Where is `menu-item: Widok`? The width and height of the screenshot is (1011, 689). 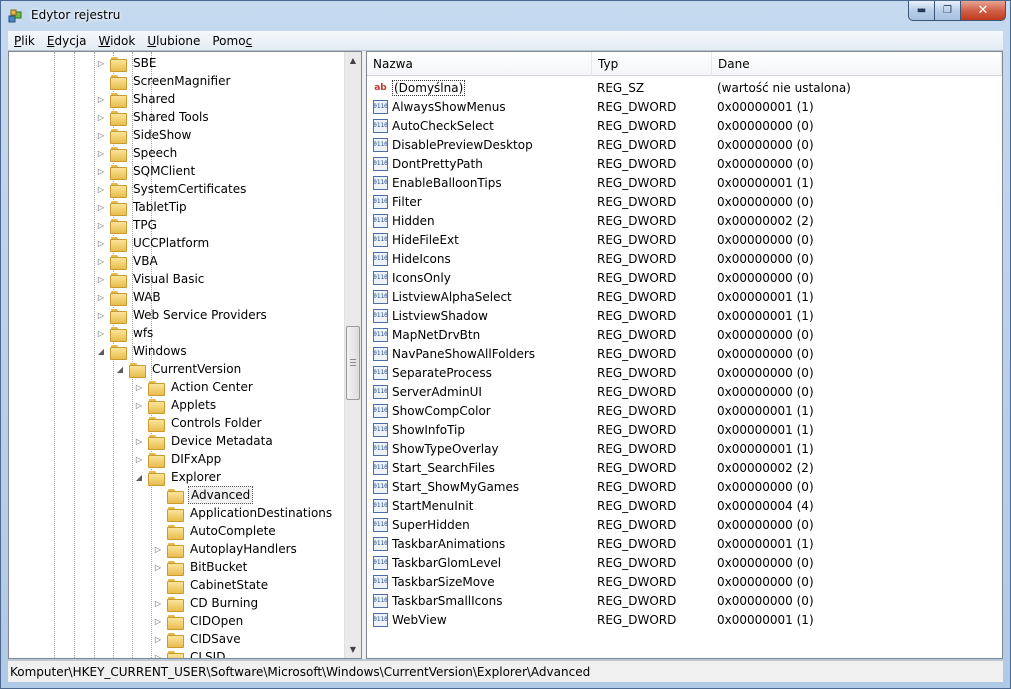 menu-item: Widok is located at coordinates (116, 41).